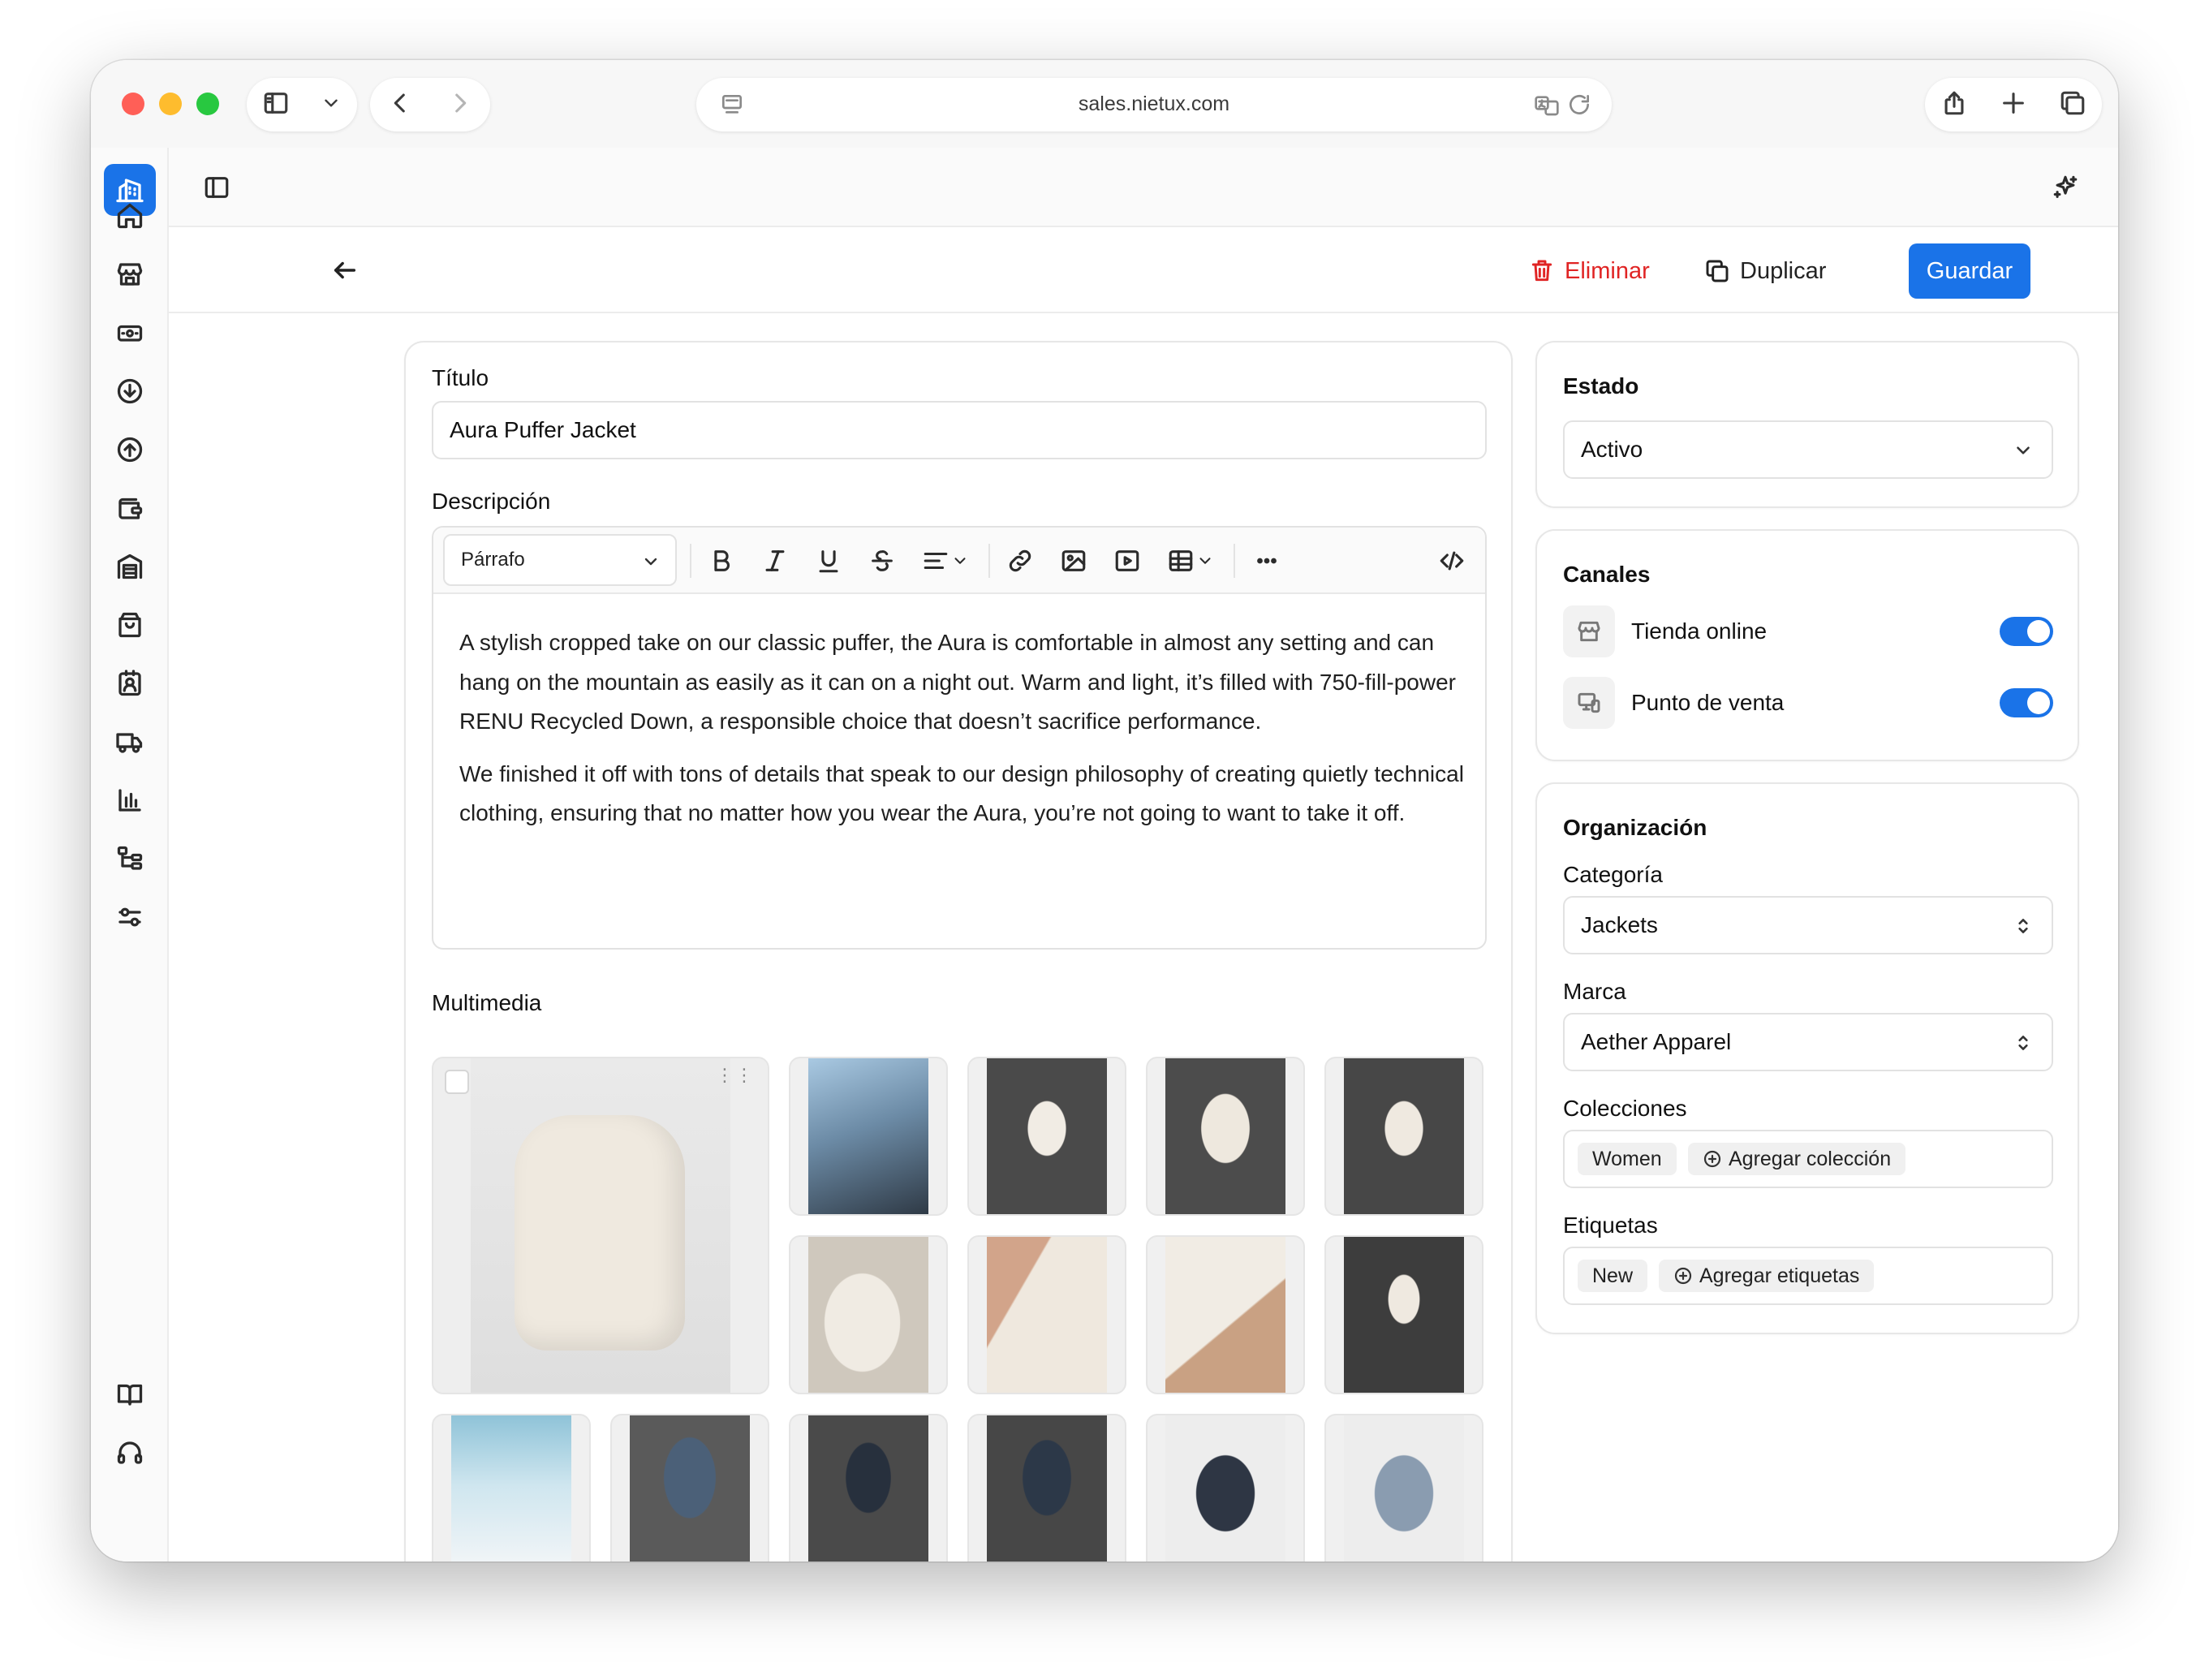  Describe the element at coordinates (345, 270) in the screenshot. I see `back-button` at that location.